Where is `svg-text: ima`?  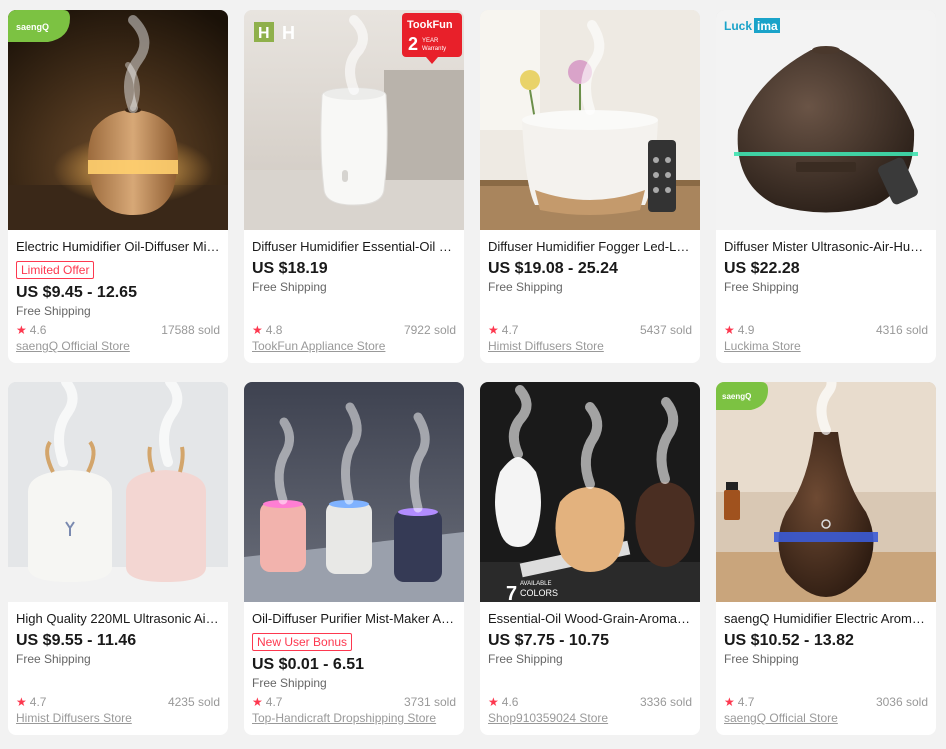 svg-text: ima is located at coordinates (767, 26).